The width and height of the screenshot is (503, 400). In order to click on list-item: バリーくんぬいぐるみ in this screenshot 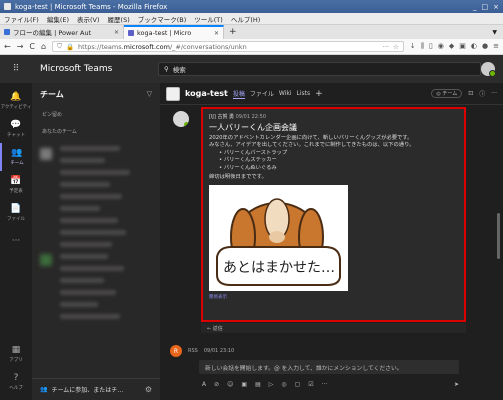, I will do `click(341, 168)`.